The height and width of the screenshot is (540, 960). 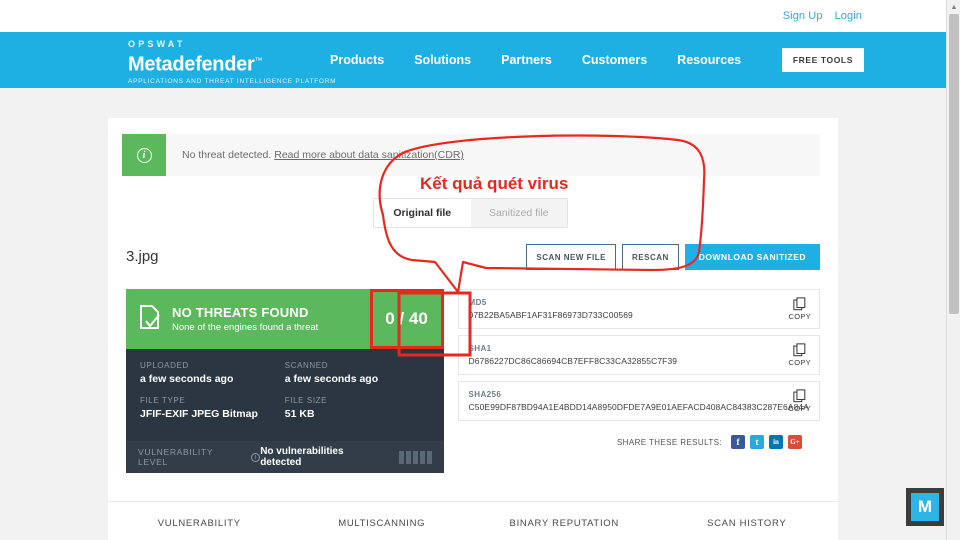 I want to click on tab-multiscanning: MULTISCANNING, so click(x=382, y=521).